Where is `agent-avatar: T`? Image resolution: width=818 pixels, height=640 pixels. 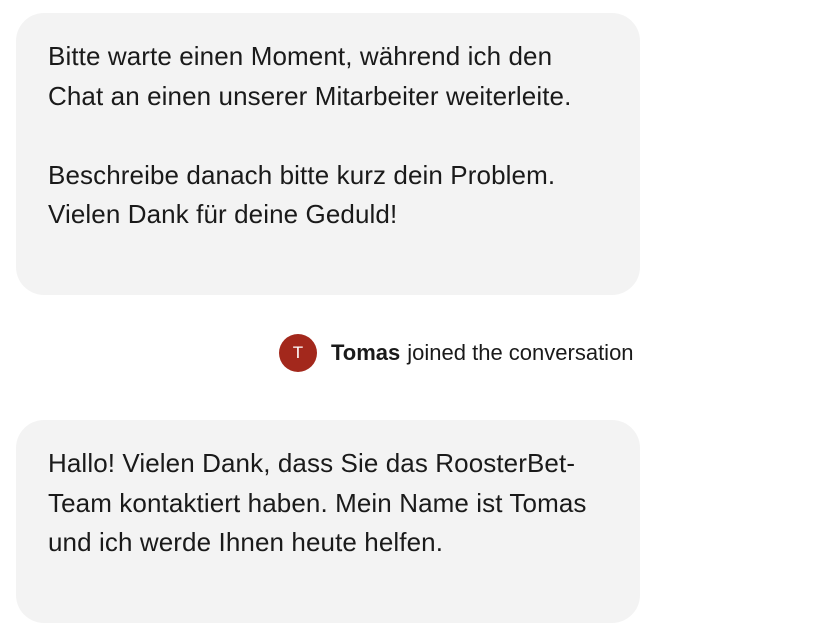
agent-avatar: T is located at coordinates (298, 353).